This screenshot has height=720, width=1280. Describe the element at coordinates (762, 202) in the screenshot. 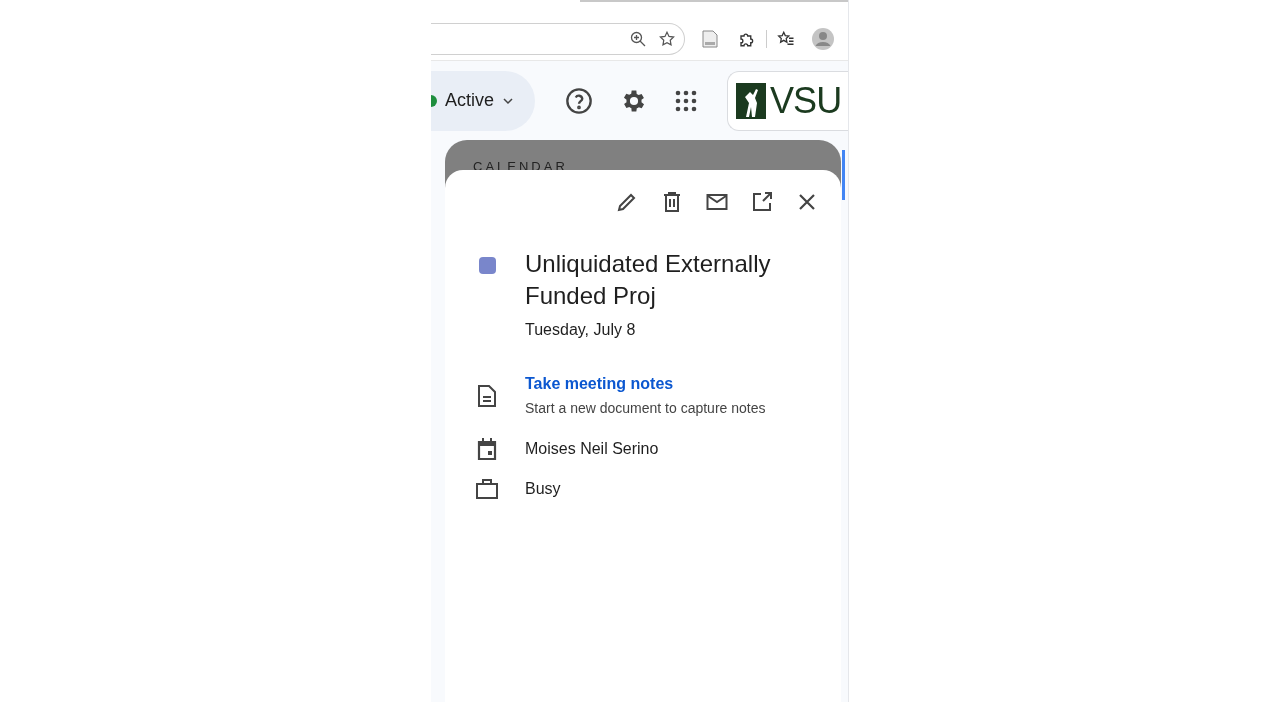

I see `open-in-new-icon` at that location.